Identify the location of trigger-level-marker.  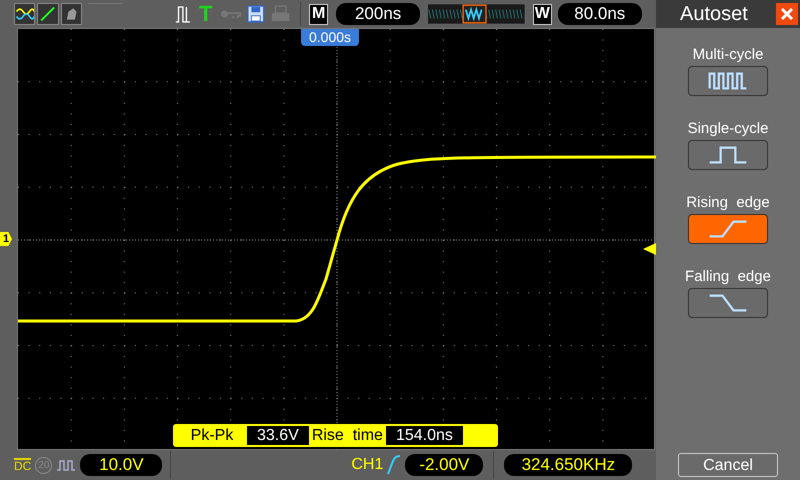
(649, 249).